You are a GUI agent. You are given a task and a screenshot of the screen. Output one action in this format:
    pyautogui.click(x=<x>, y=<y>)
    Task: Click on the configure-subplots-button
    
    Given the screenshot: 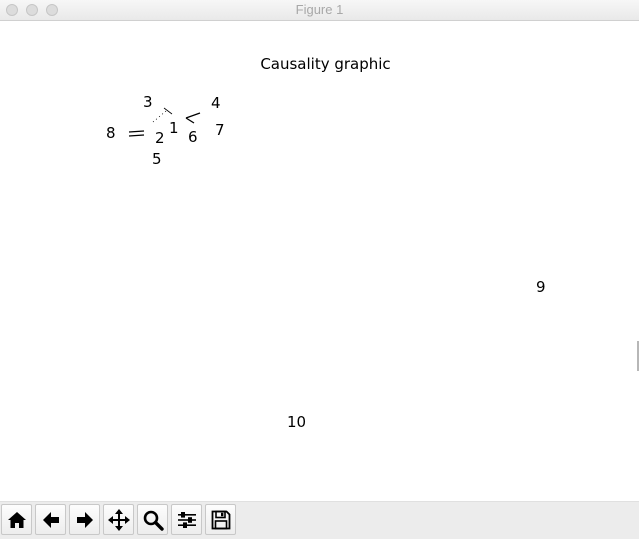 What is the action you would take?
    pyautogui.click(x=186, y=519)
    